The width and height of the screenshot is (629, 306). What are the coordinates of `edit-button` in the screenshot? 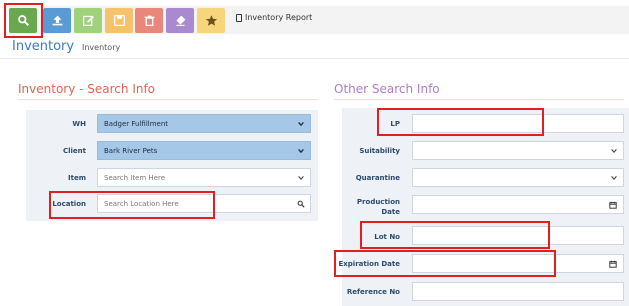 It's located at (88, 20).